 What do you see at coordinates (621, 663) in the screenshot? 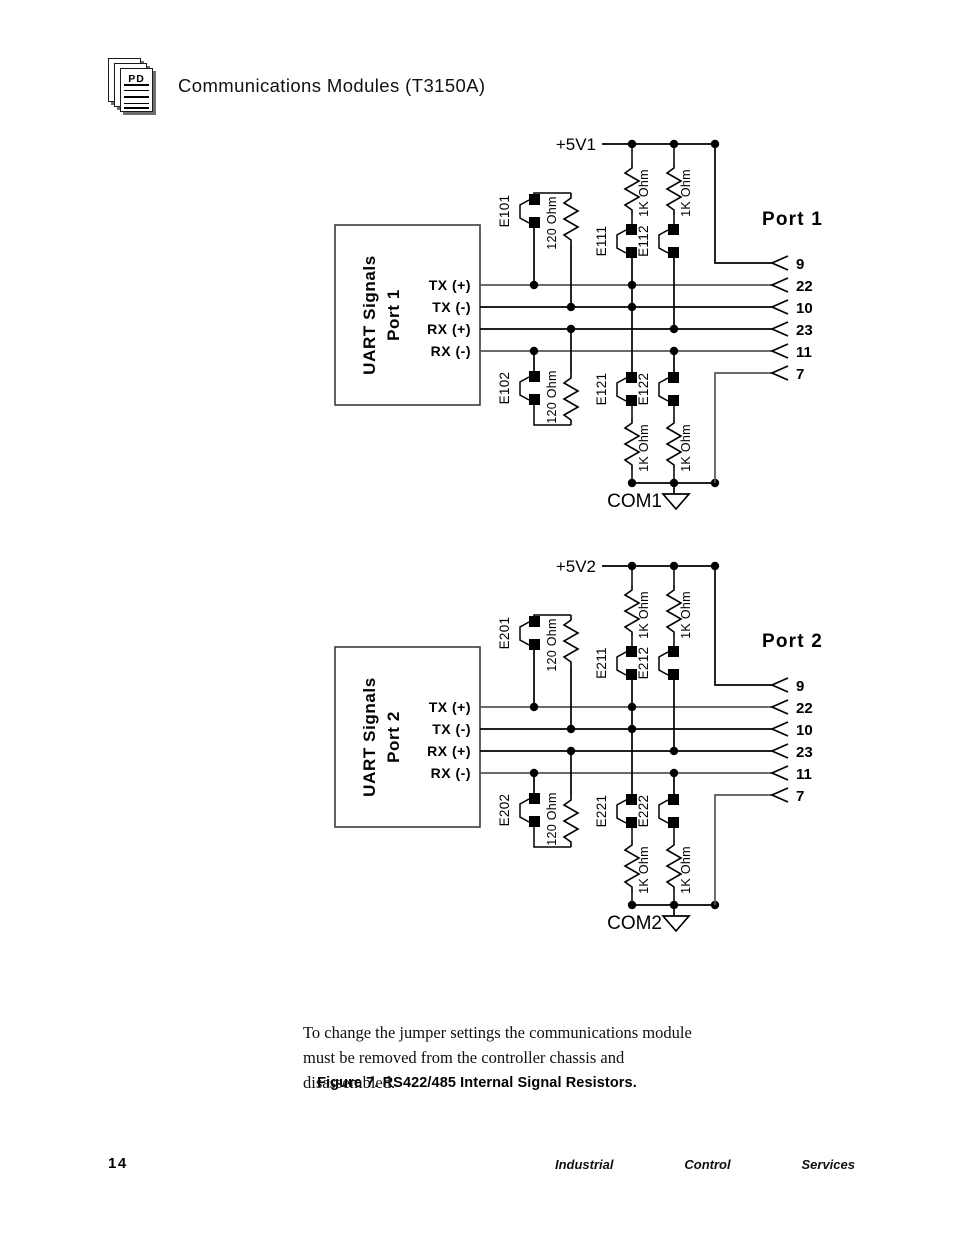
I see `jumper-link-e211` at bounding box center [621, 663].